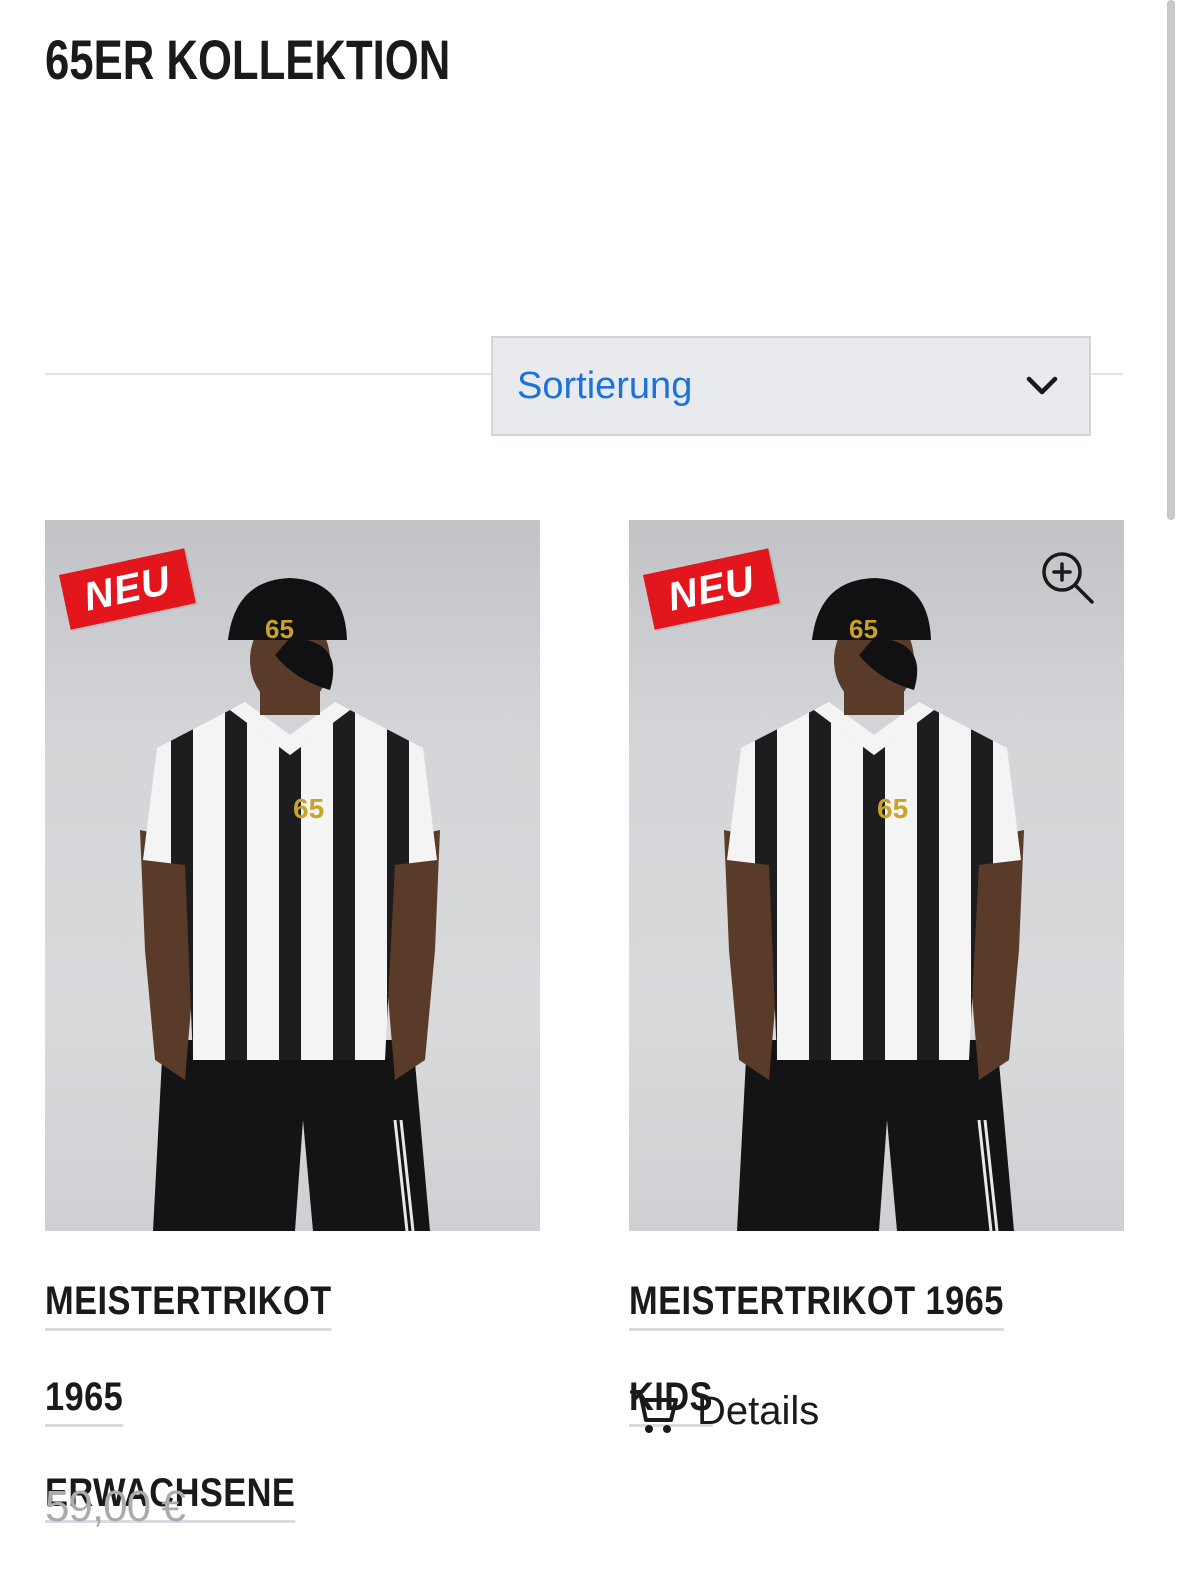 This screenshot has width=1179, height=1583. I want to click on page-title: 65ER KOLLEKTION, so click(248, 59).